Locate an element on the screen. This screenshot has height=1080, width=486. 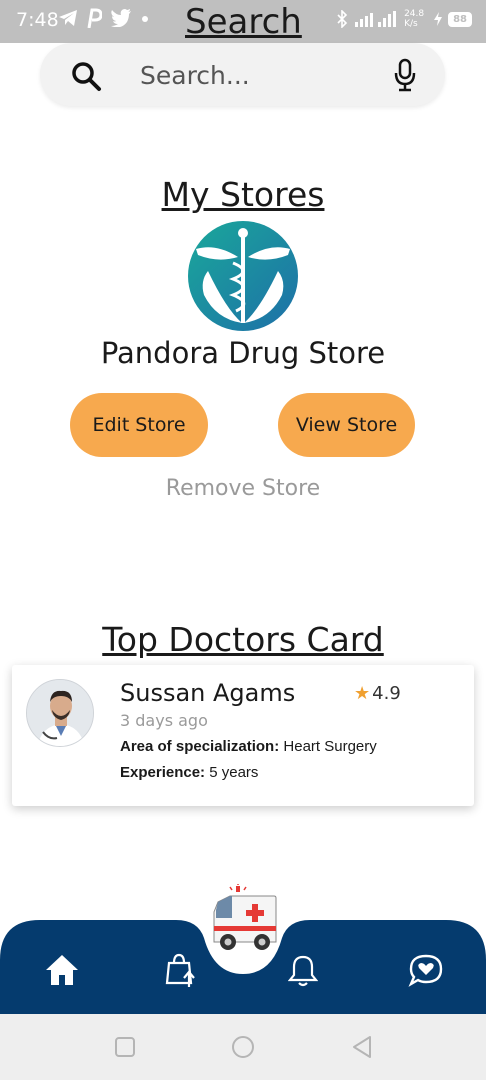
telegram-icon is located at coordinates (68, 18).